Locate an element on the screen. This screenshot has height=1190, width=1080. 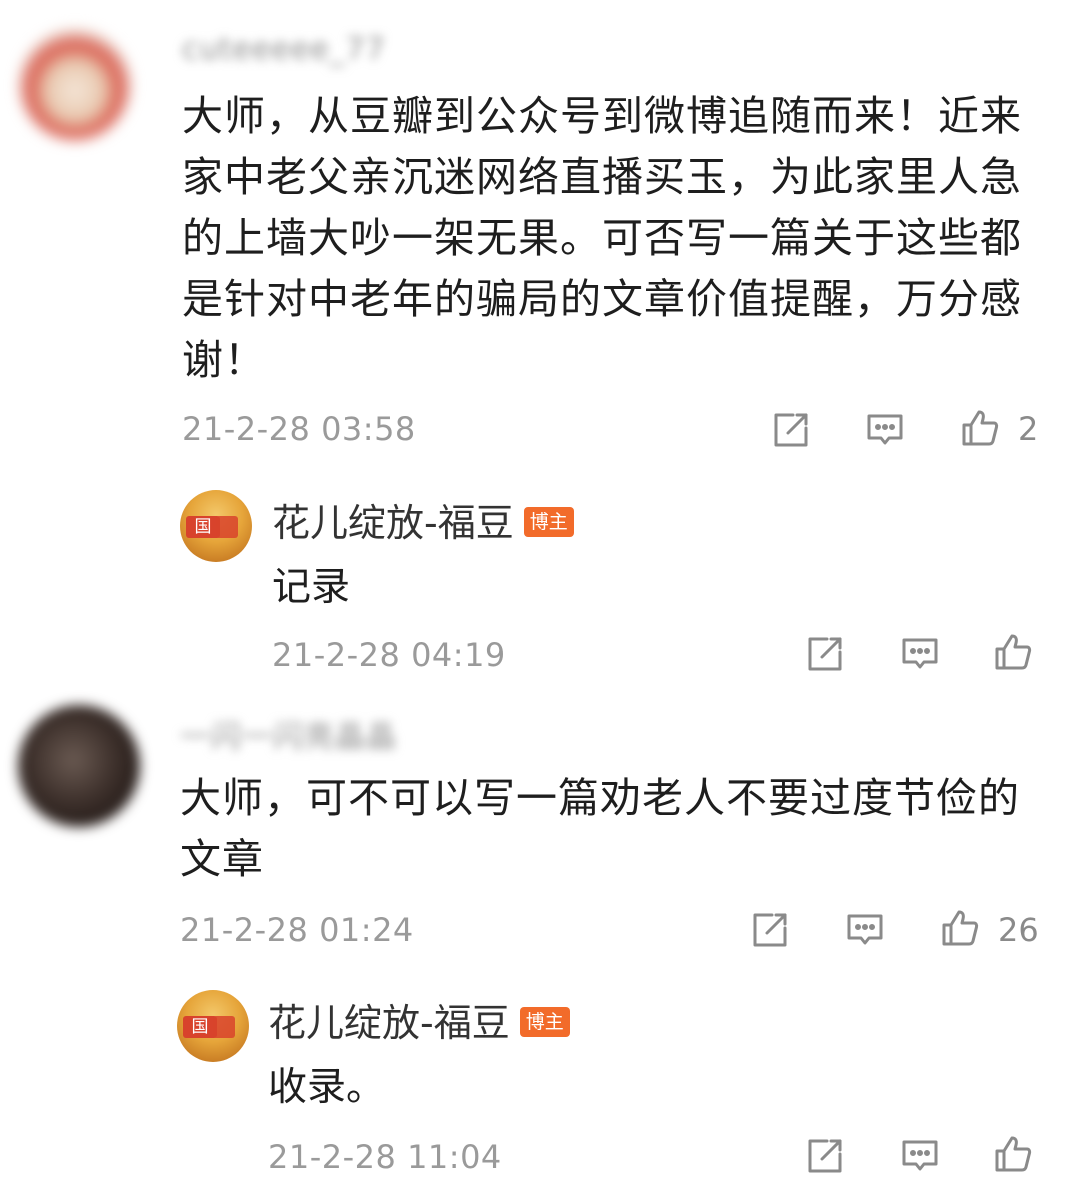
username: 一闪一闪亮晶晶 is located at coordinates (288, 734).